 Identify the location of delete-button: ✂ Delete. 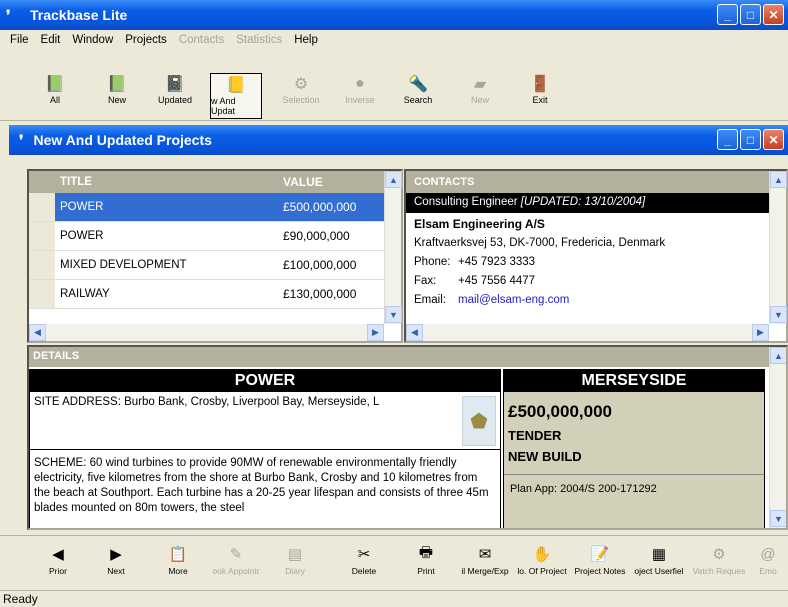
(364, 565).